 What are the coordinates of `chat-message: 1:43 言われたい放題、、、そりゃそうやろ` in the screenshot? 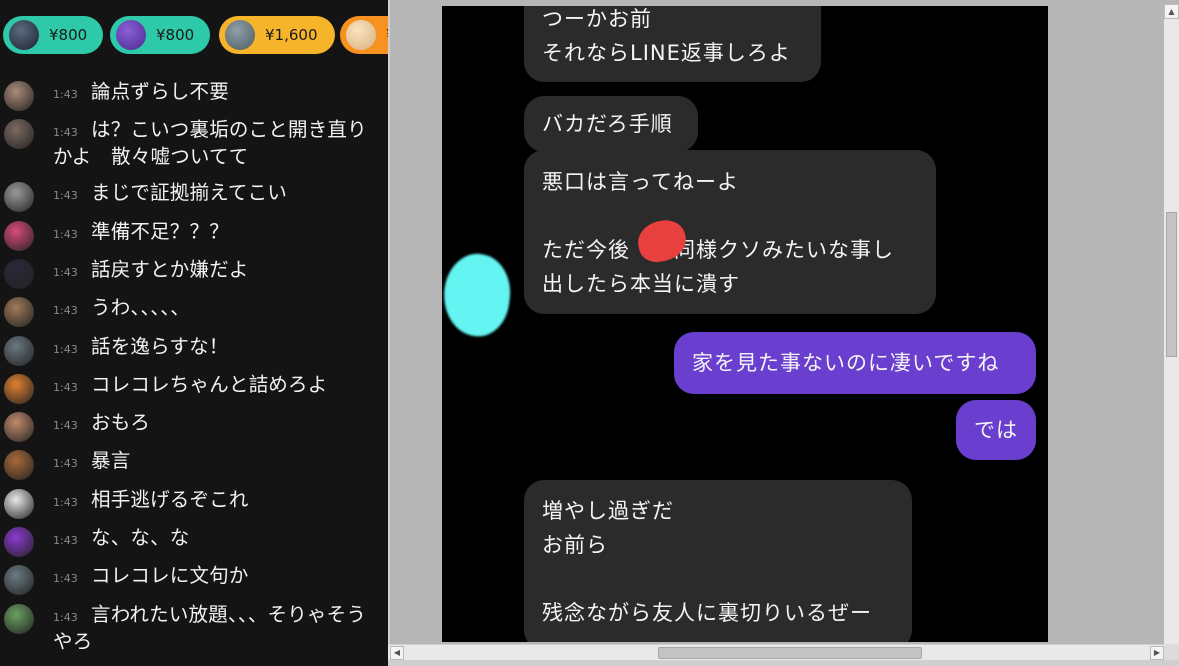 It's located at (194, 630).